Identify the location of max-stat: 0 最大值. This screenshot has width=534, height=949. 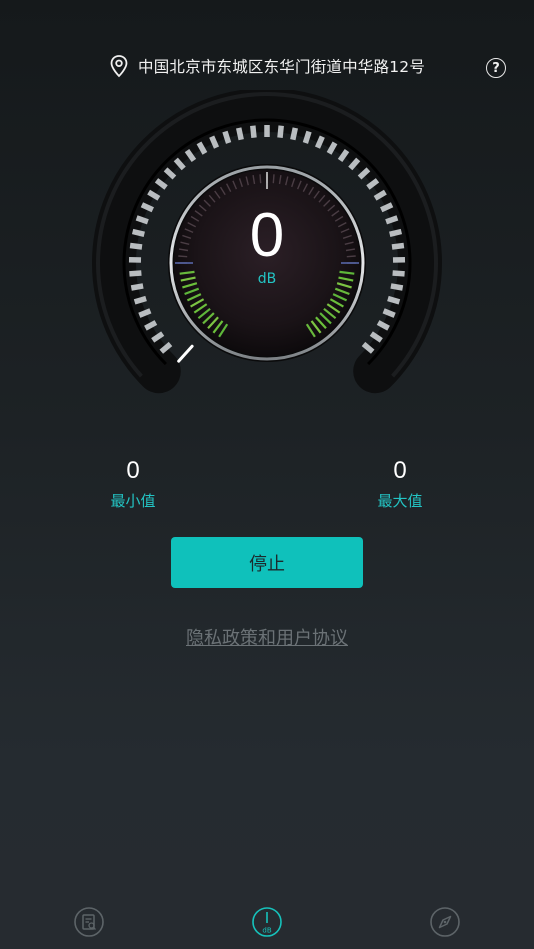
(400, 483).